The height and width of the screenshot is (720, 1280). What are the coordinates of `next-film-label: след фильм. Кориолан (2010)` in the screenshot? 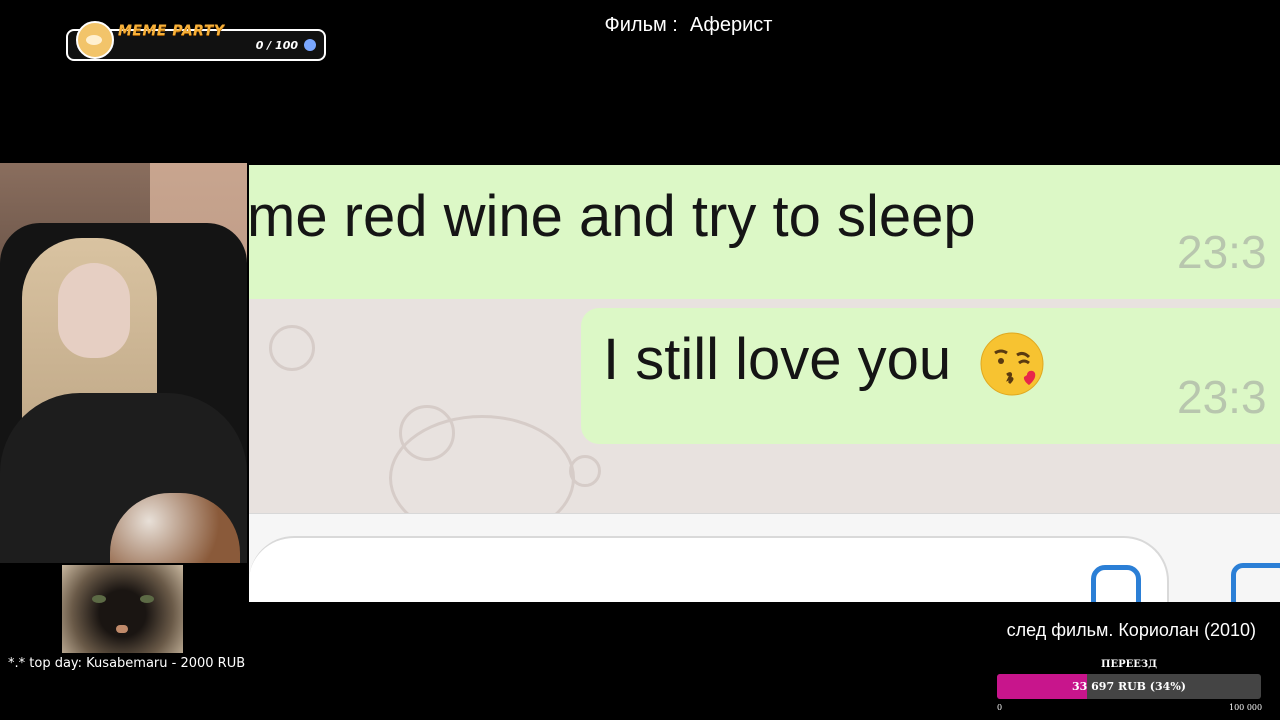 It's located at (1131, 630).